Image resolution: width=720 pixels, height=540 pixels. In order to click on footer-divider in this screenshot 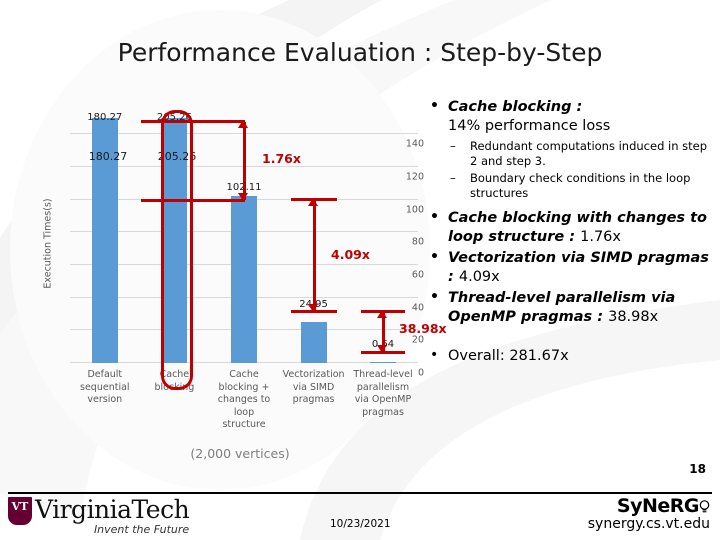, I will do `click(360, 493)`.